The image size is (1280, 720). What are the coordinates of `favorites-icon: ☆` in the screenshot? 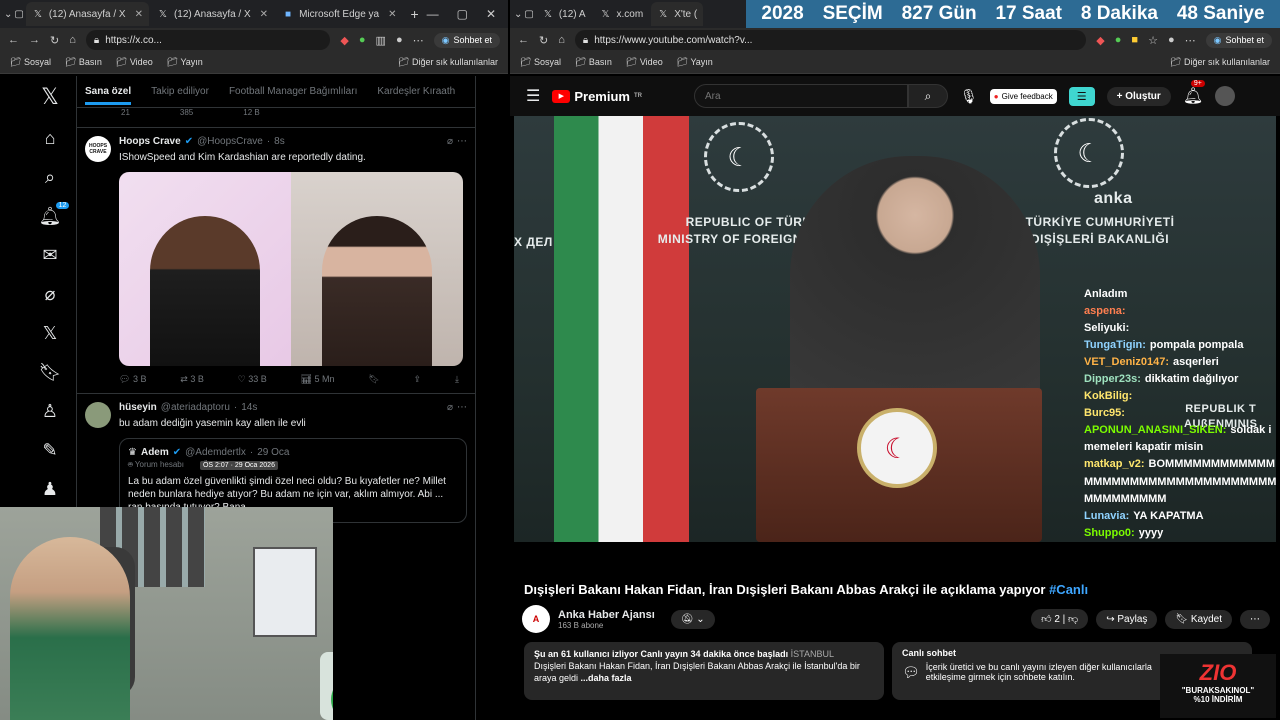 It's located at (1153, 40).